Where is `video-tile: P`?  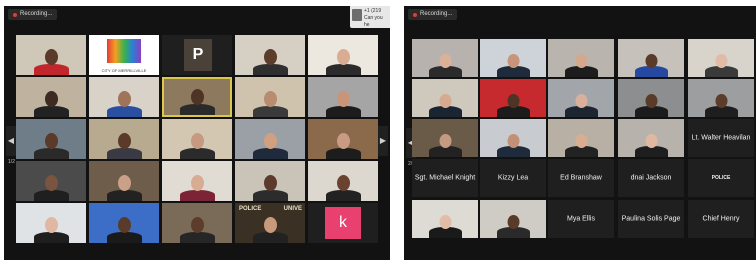 video-tile: P is located at coordinates (197, 55).